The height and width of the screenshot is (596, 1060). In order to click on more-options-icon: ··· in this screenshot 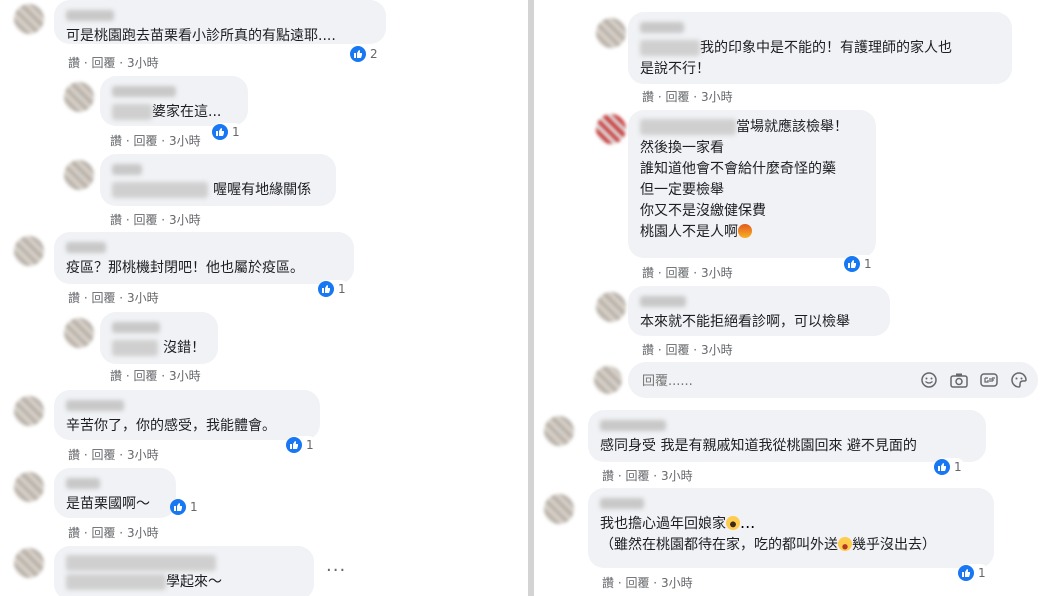, I will do `click(336, 570)`.